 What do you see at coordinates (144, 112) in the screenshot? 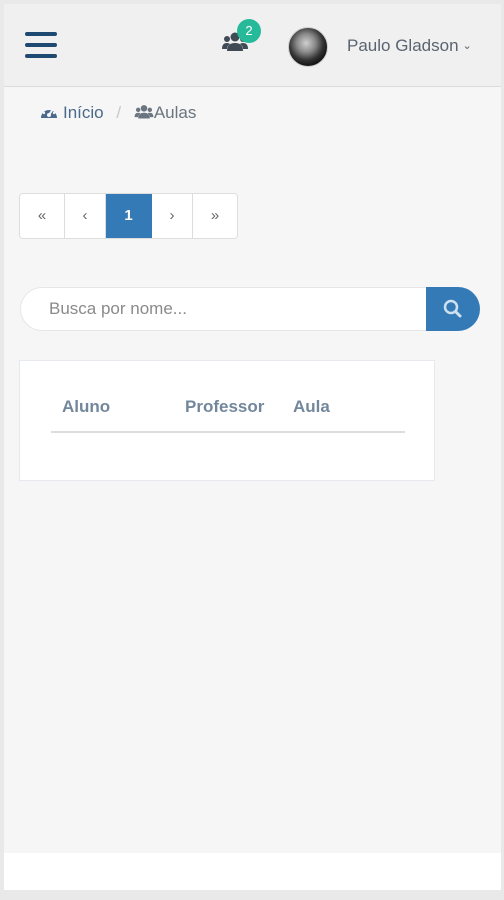
I see `users-icon` at bounding box center [144, 112].